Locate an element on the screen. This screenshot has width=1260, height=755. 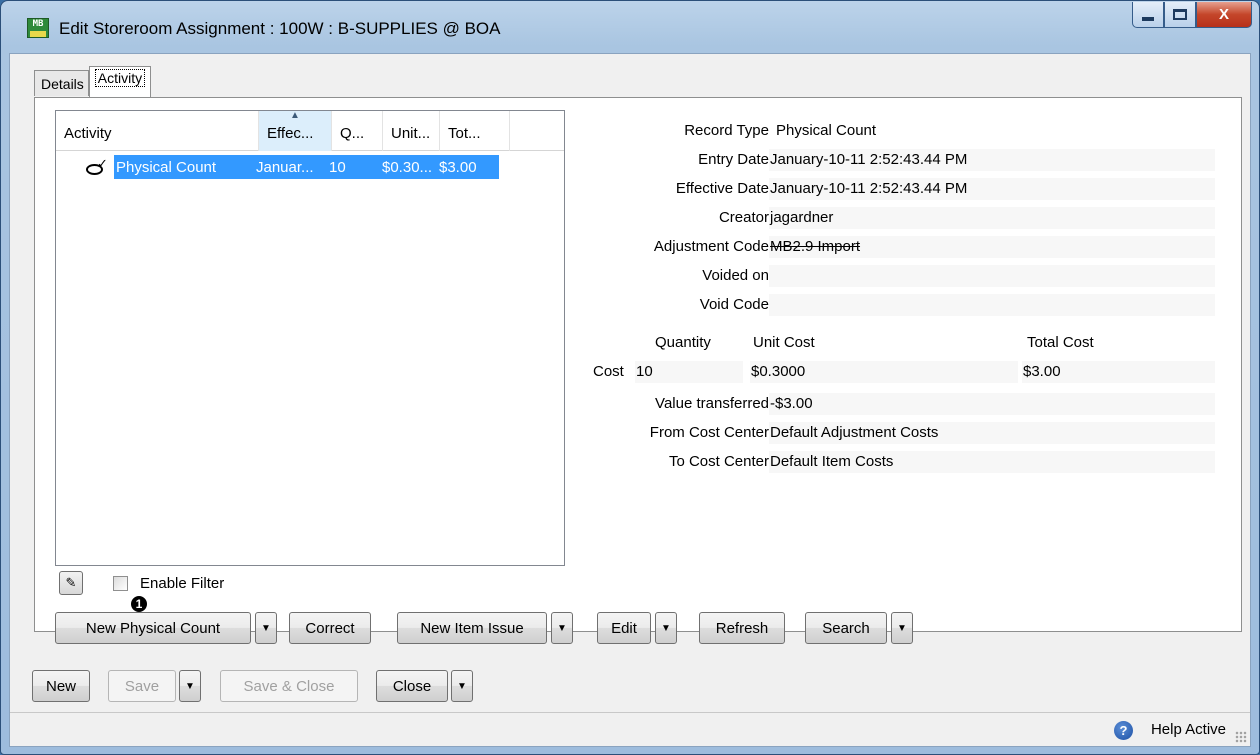
edit-button: Edit is located at coordinates (624, 628).